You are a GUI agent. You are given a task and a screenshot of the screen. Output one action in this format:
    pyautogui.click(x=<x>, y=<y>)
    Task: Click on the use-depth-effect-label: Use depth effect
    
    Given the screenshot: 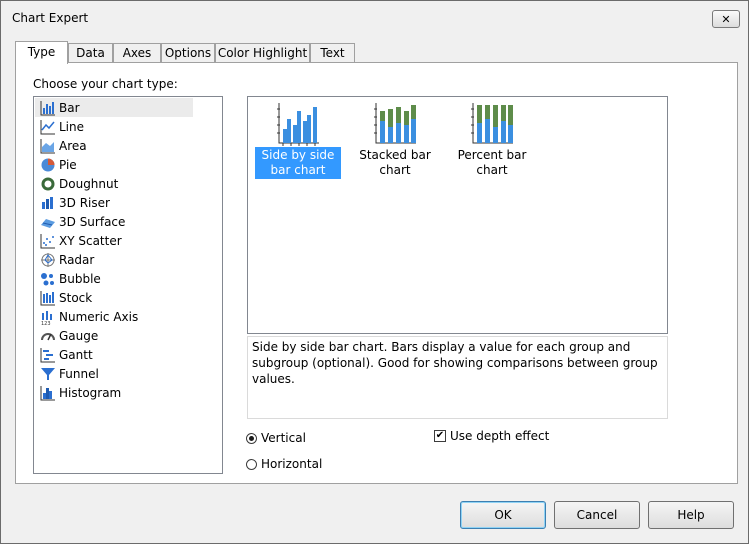 What is the action you would take?
    pyautogui.click(x=500, y=436)
    